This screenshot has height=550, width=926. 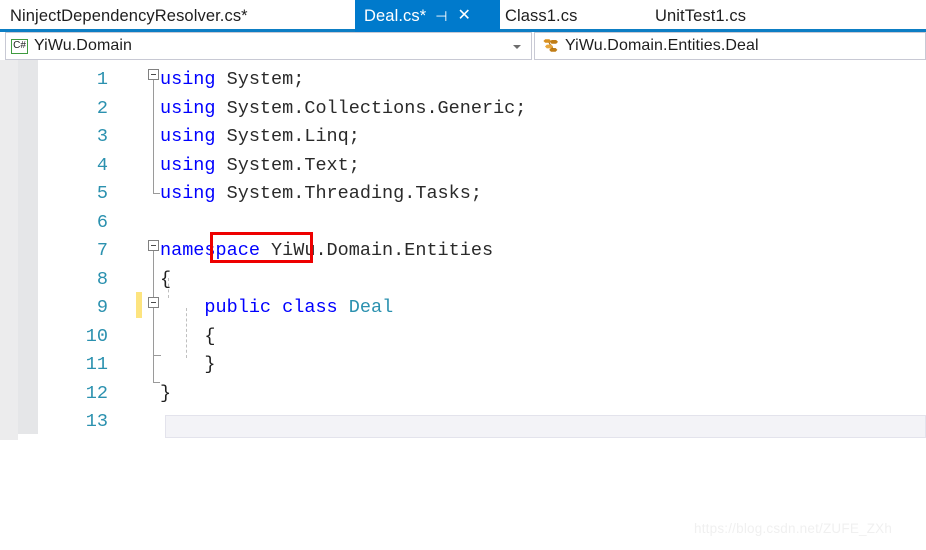 What do you see at coordinates (376, 108) in the screenshot?
I see `code-token: System.Collections.Generic;` at bounding box center [376, 108].